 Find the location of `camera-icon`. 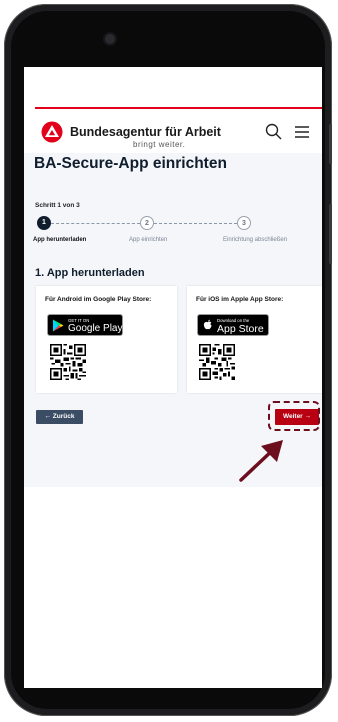

camera-icon is located at coordinates (110, 39).